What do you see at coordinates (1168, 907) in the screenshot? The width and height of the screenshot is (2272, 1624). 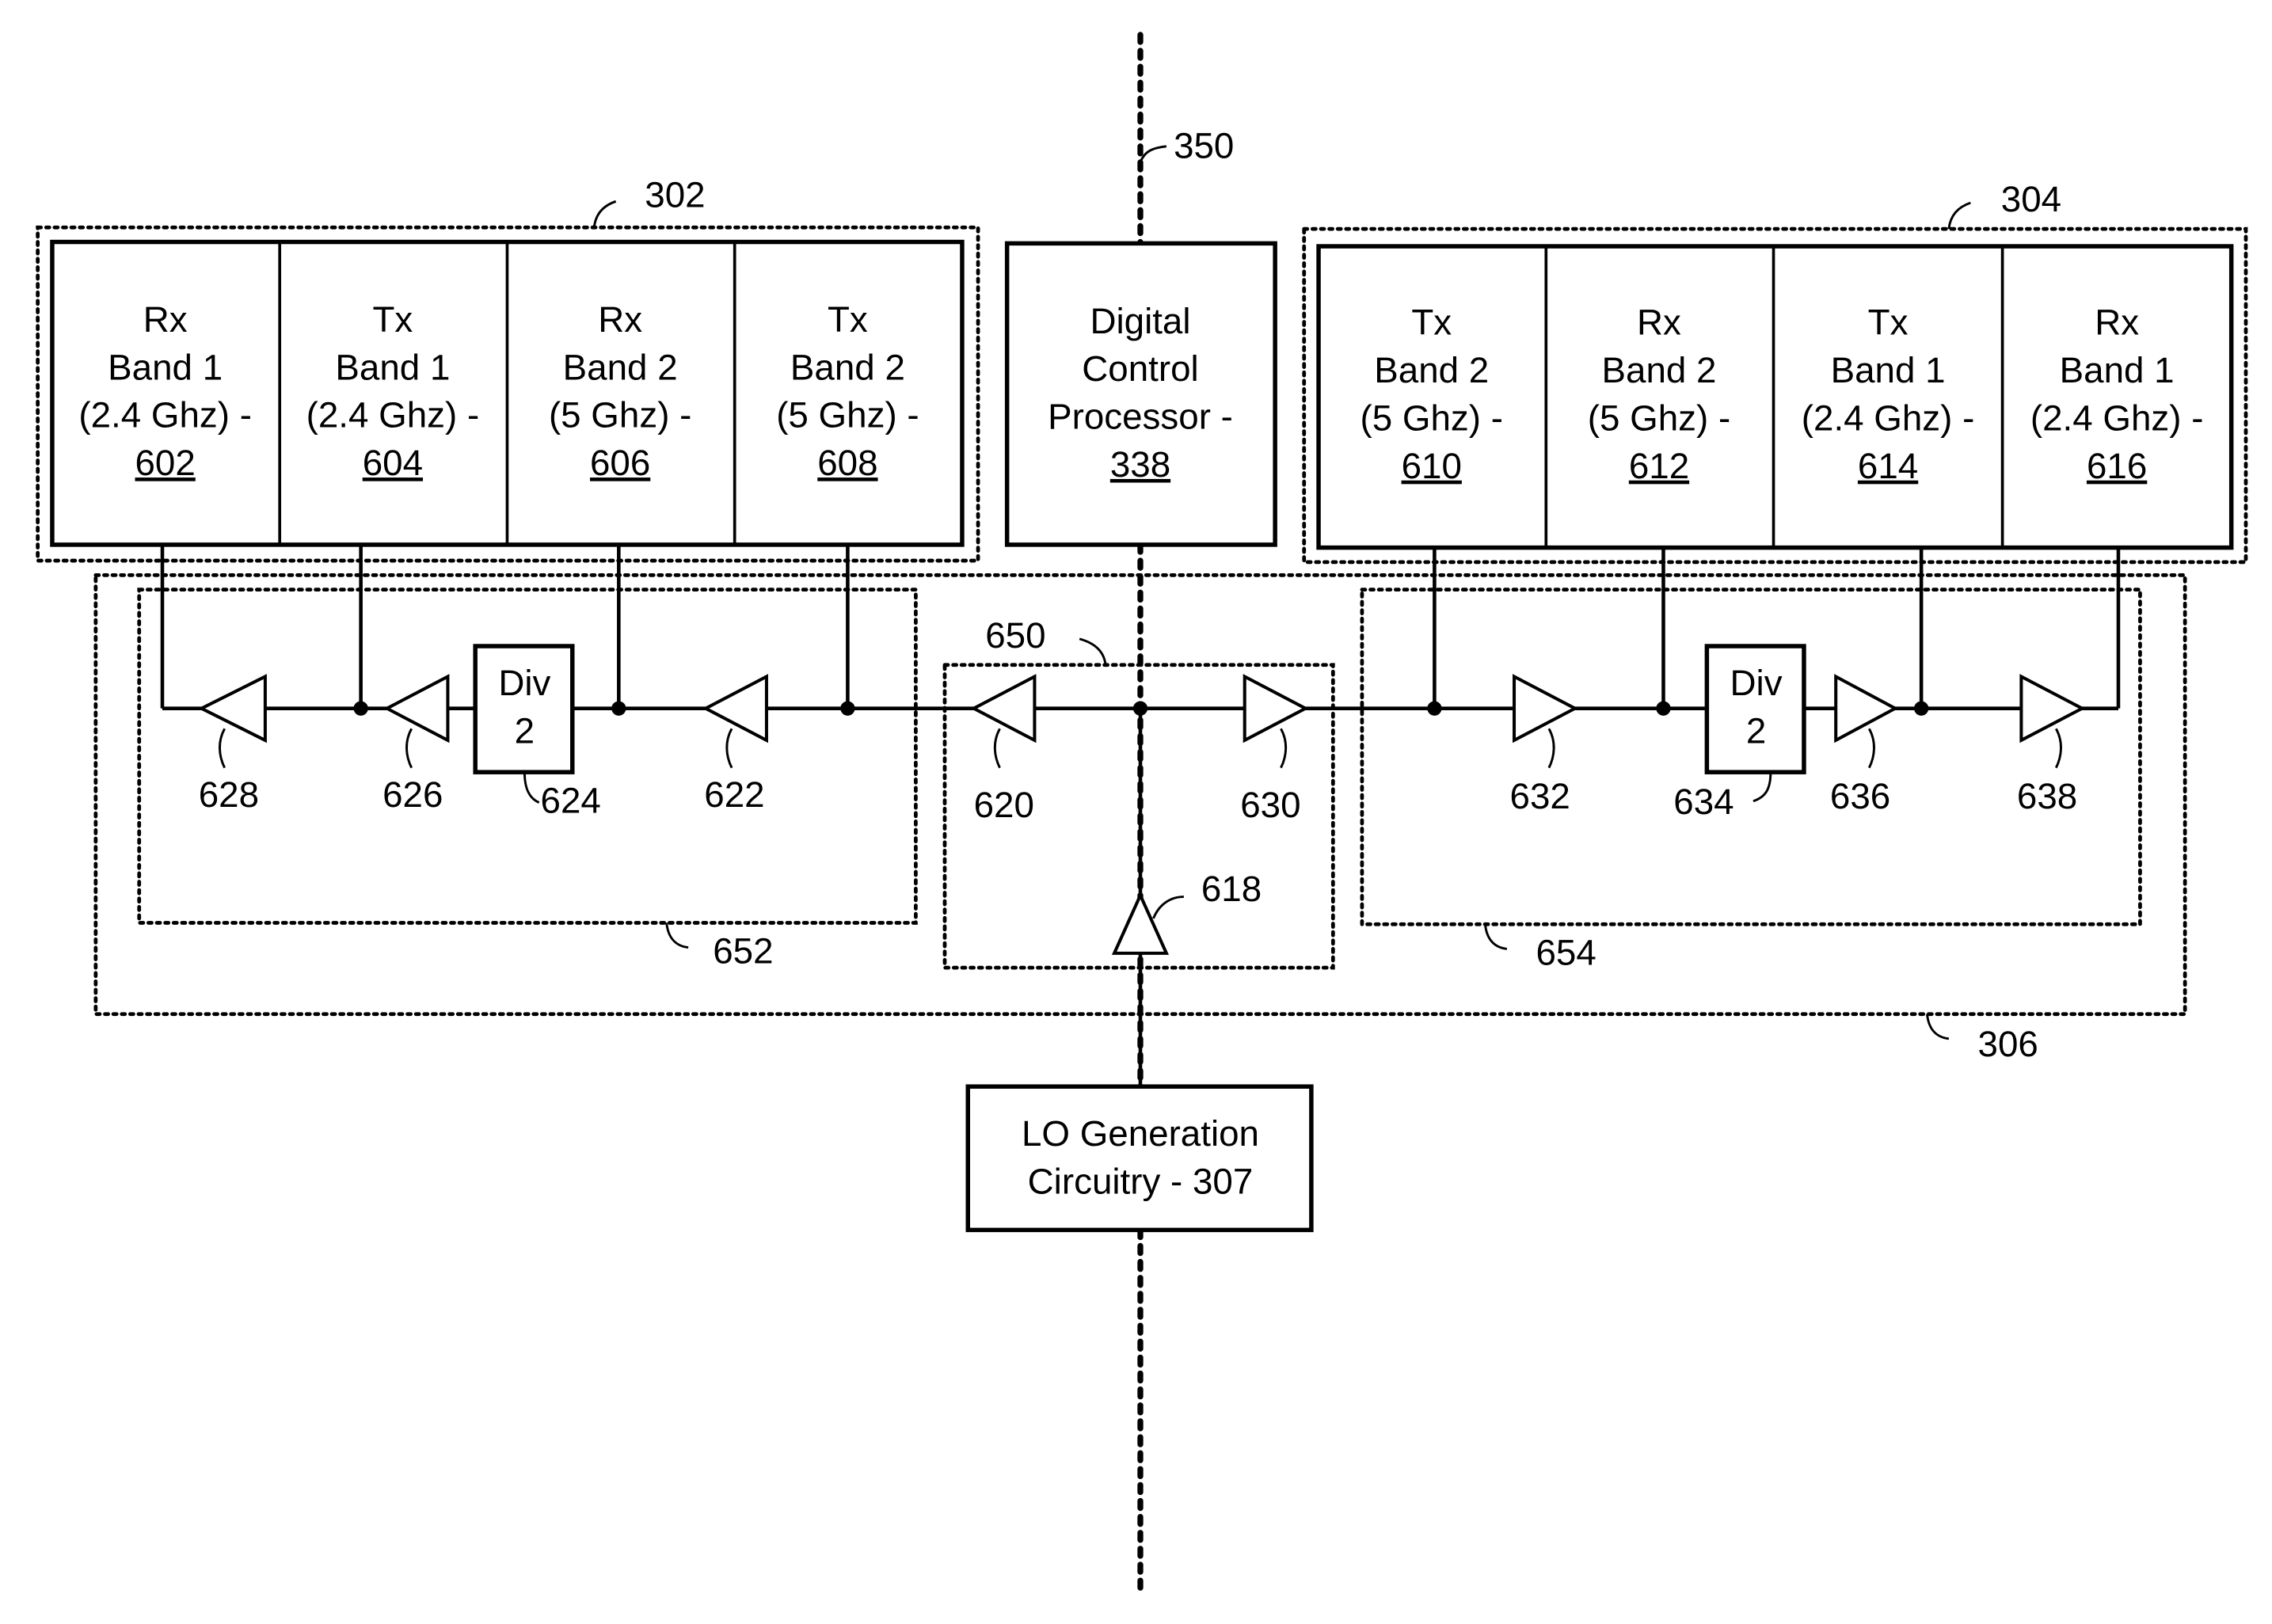 I see `amp-618-leader` at bounding box center [1168, 907].